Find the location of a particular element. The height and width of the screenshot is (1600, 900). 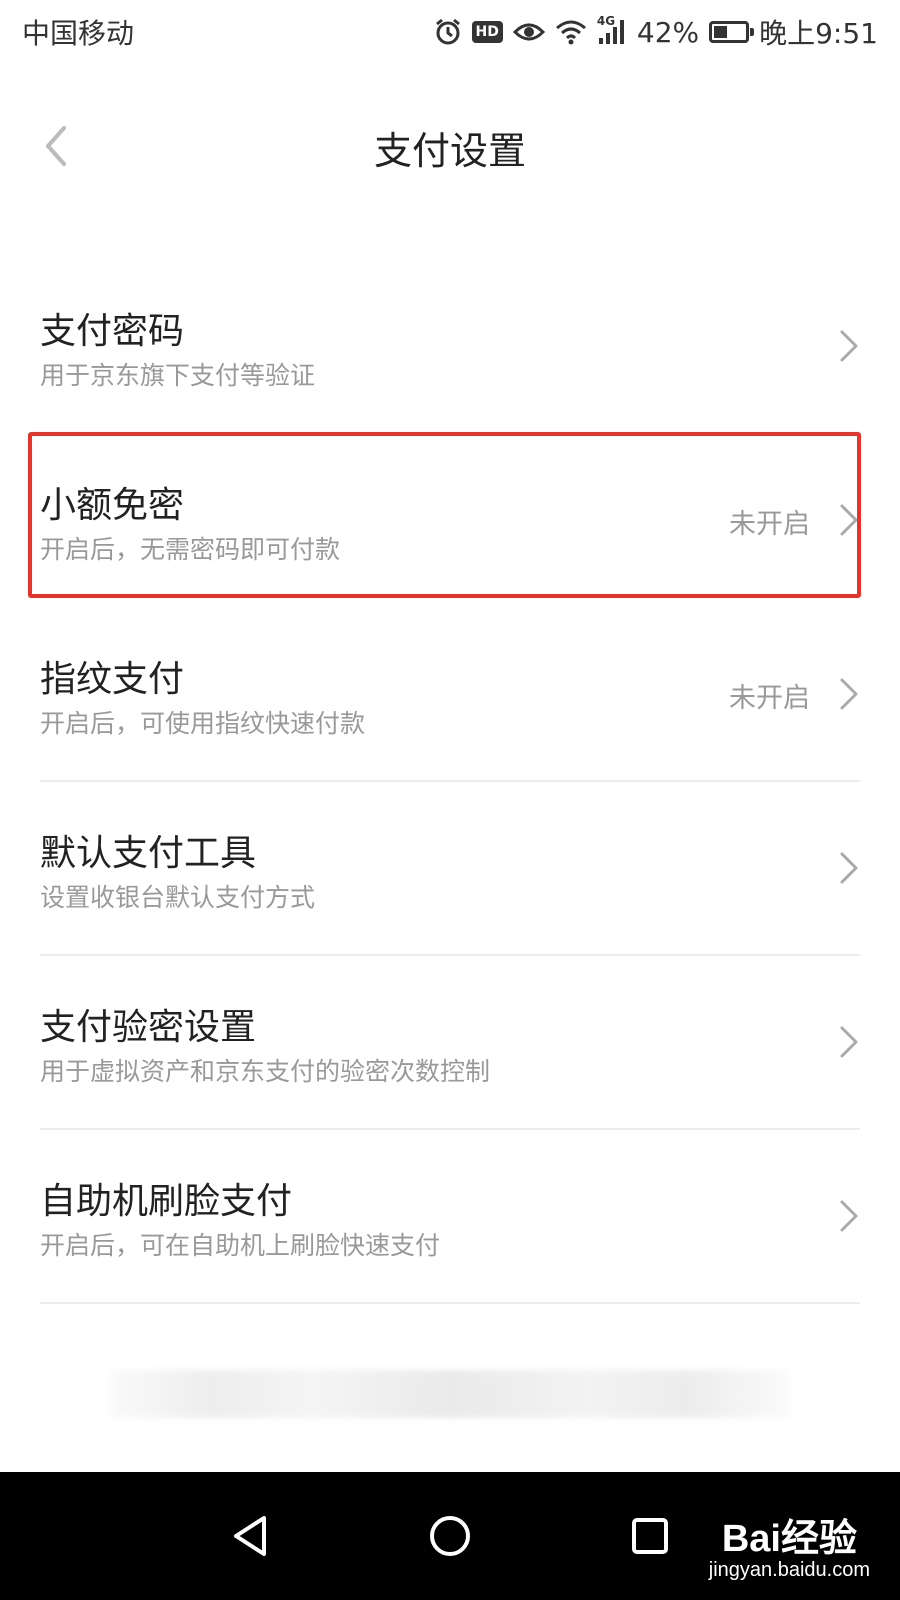

page-title: 支付设置 is located at coordinates (449, 151).